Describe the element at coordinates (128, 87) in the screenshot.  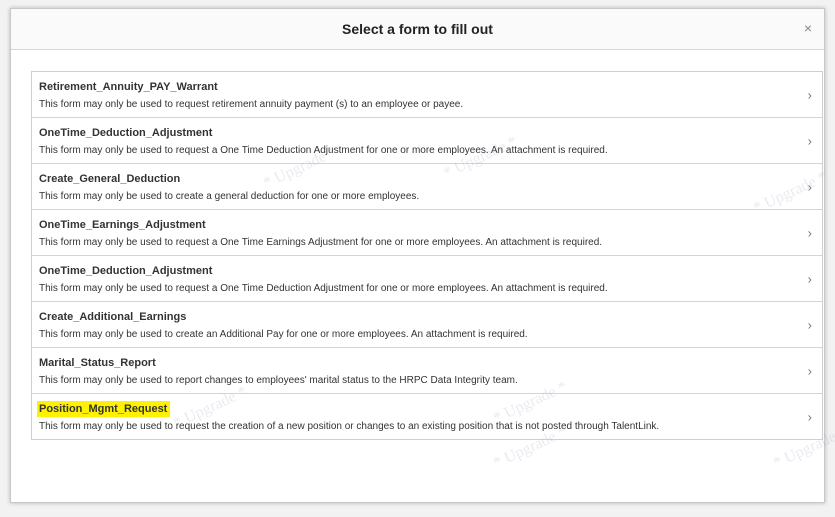
I see `form-name: Retirement_Annuity_PAY_Warrant` at that location.